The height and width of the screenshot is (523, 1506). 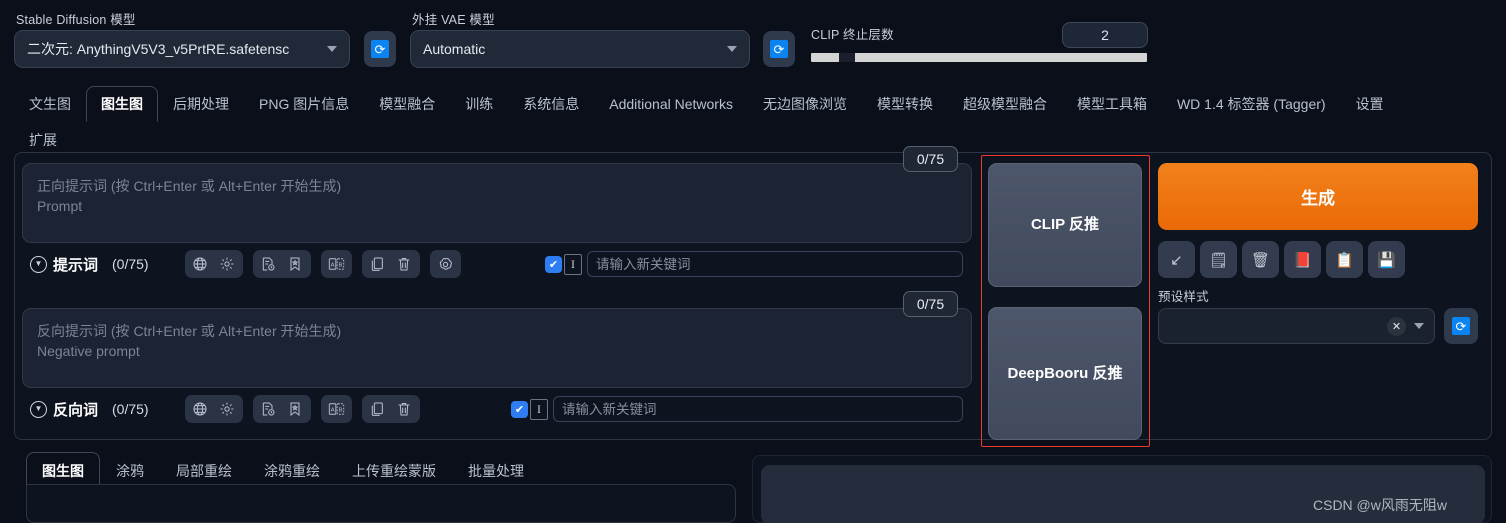 What do you see at coordinates (1344, 259) in the screenshot?
I see `clipboard-icon: 📋` at bounding box center [1344, 259].